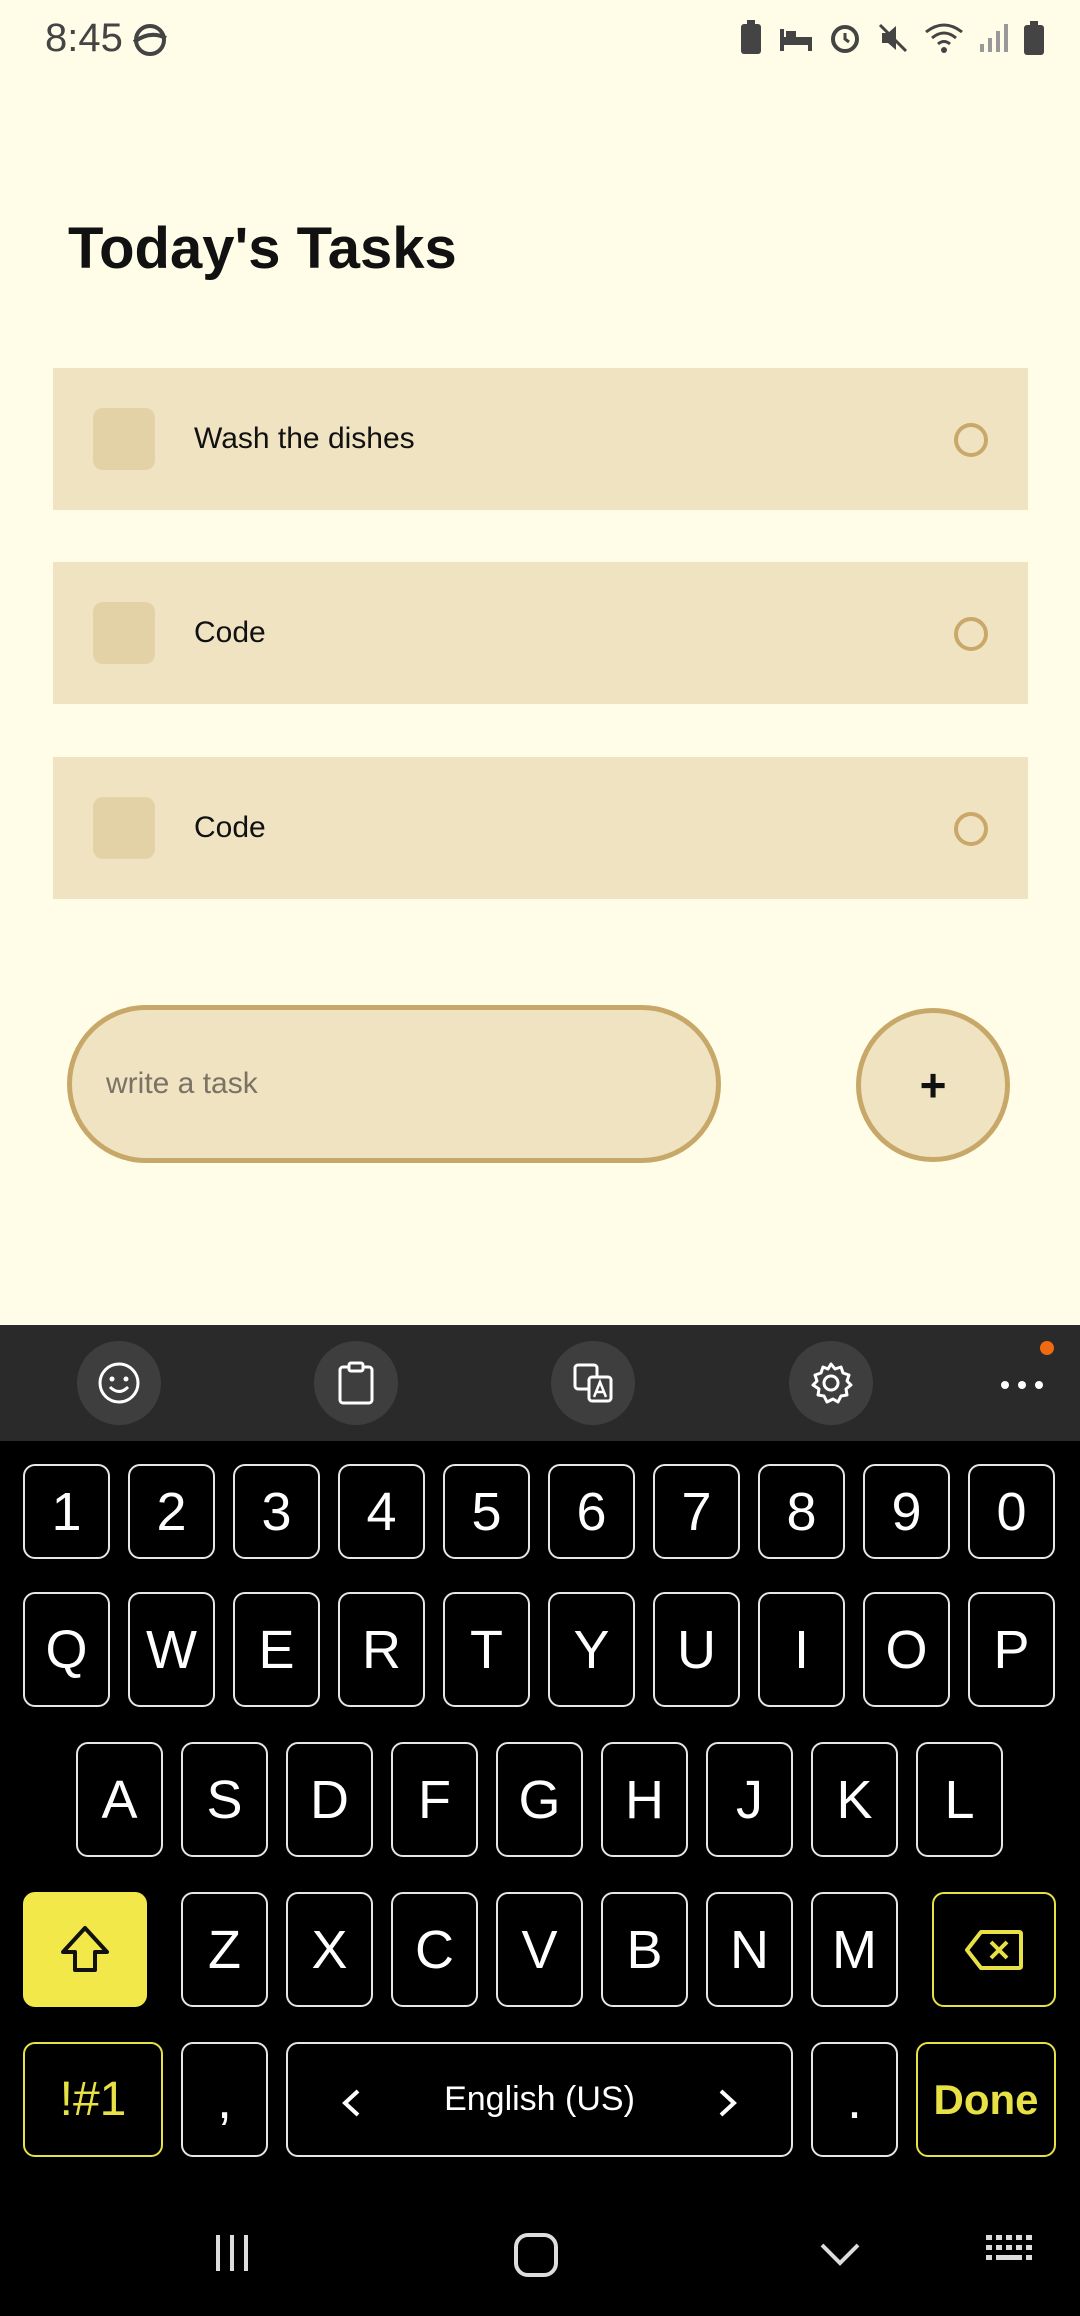  What do you see at coordinates (845, 39) in the screenshot?
I see `alarm-icon` at bounding box center [845, 39].